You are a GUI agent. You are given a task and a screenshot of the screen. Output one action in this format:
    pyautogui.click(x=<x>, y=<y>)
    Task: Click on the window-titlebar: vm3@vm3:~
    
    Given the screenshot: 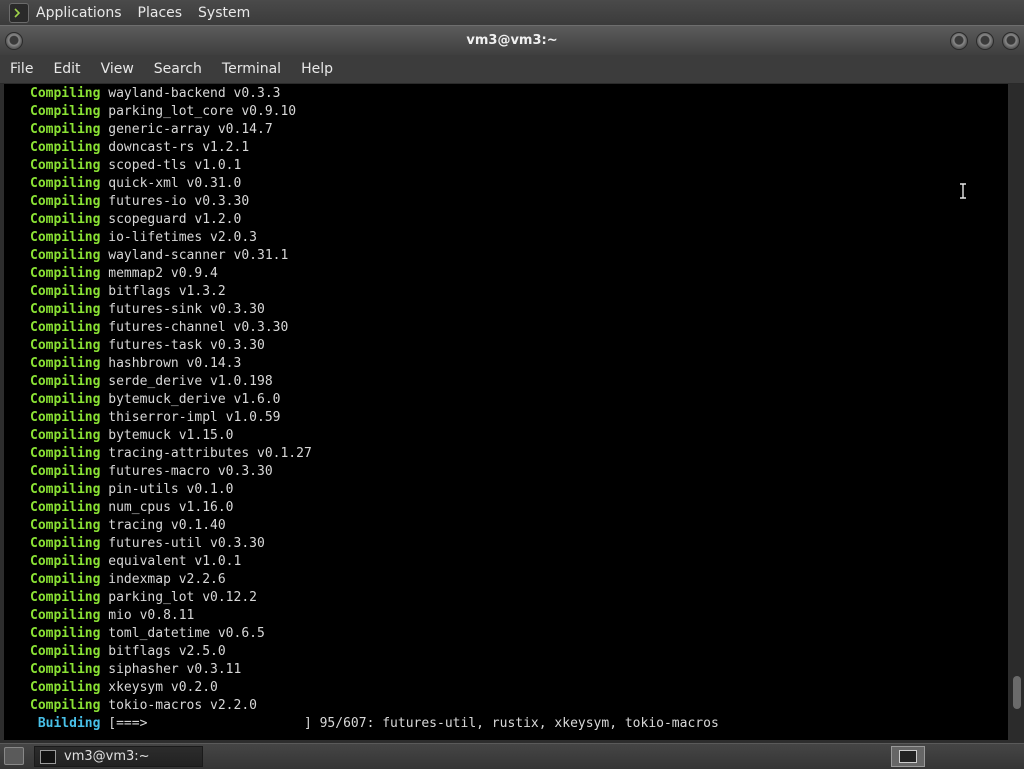 What is the action you would take?
    pyautogui.click(x=512, y=40)
    